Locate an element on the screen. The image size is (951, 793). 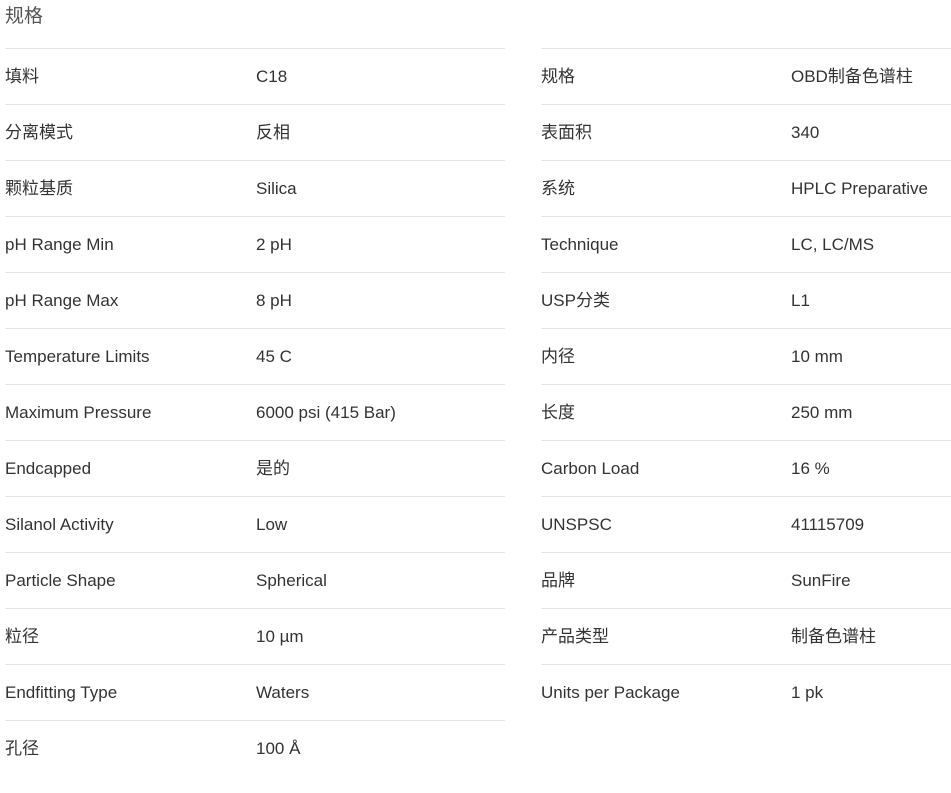
spec-label: Technique is located at coordinates (666, 244).